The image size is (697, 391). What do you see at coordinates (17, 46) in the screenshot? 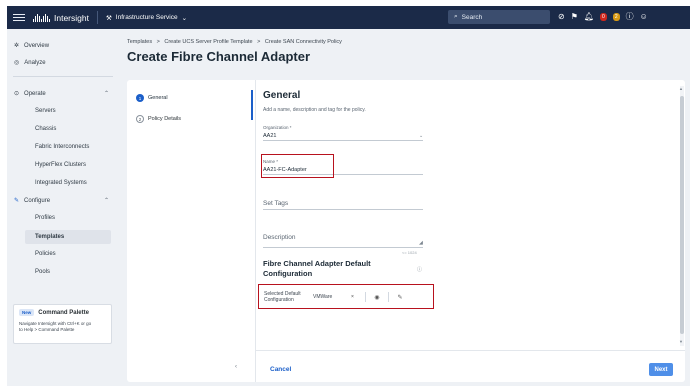
I see `overview-icon: ✲` at bounding box center [17, 46].